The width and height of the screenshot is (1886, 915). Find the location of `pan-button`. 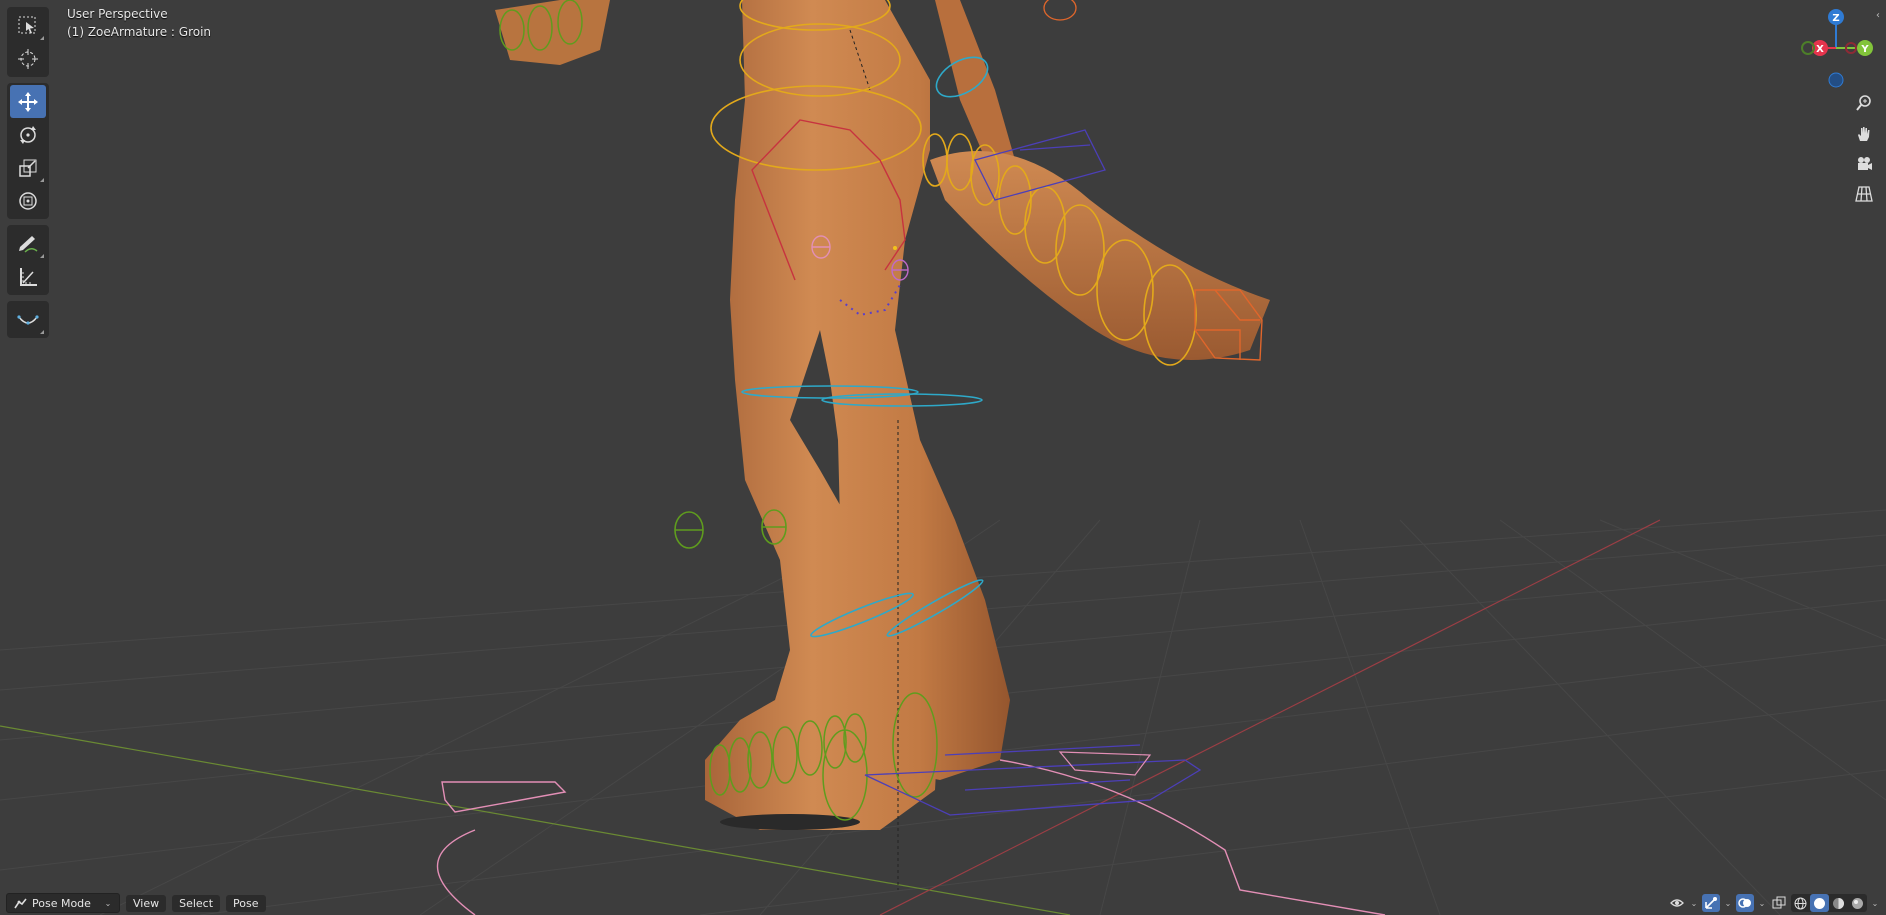

pan-button is located at coordinates (1864, 134).